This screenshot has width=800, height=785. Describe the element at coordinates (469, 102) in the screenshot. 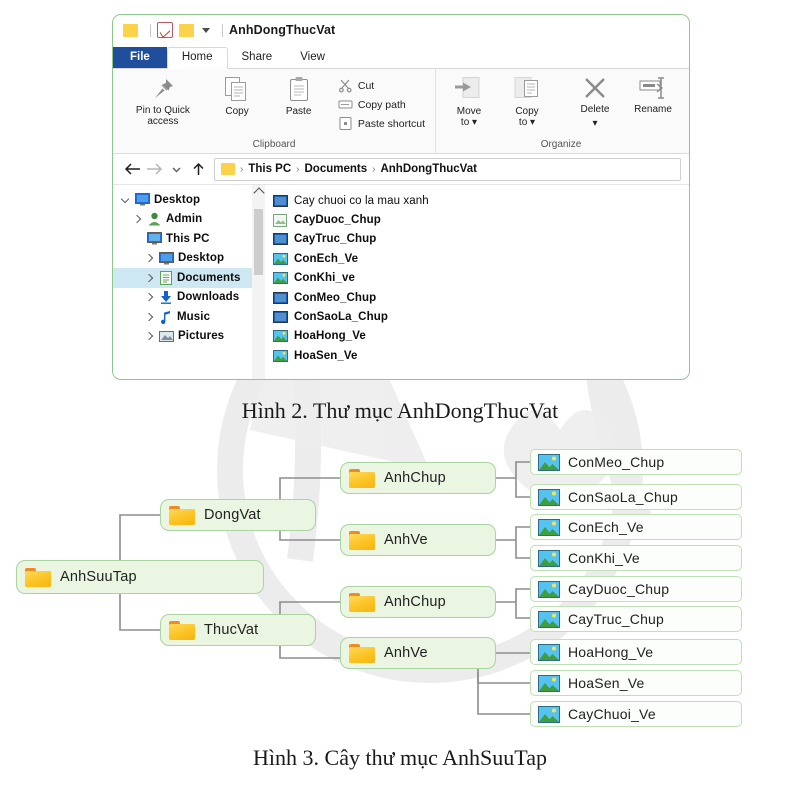

I see `move-to-button: Move to ▾` at that location.